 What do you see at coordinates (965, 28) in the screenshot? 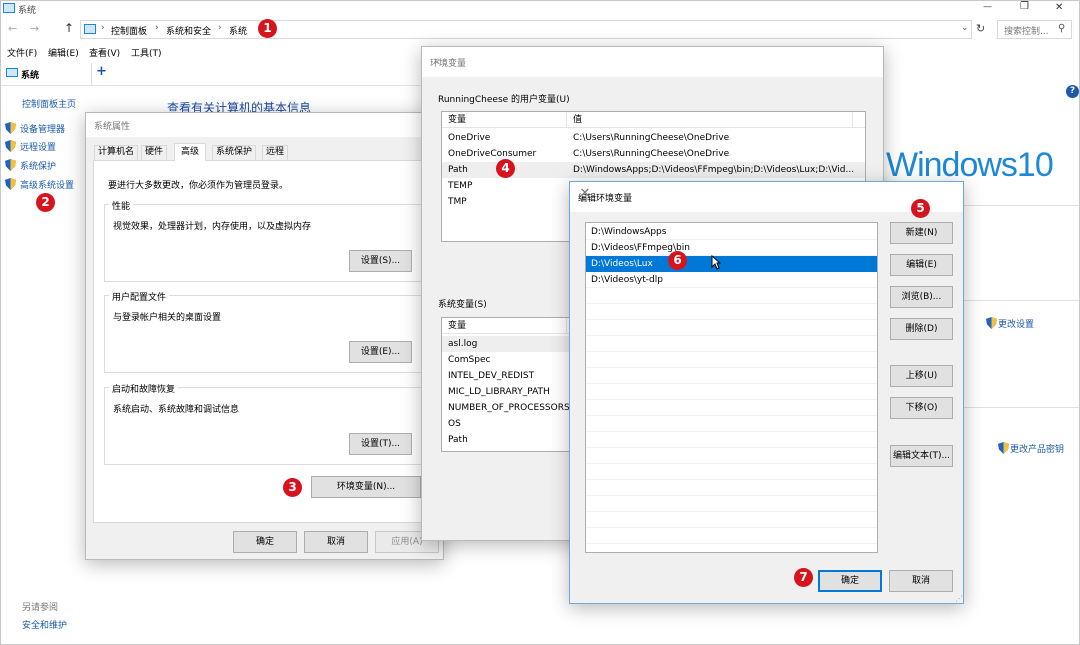
I see `chevron-down-icon: ⌄` at bounding box center [965, 28].